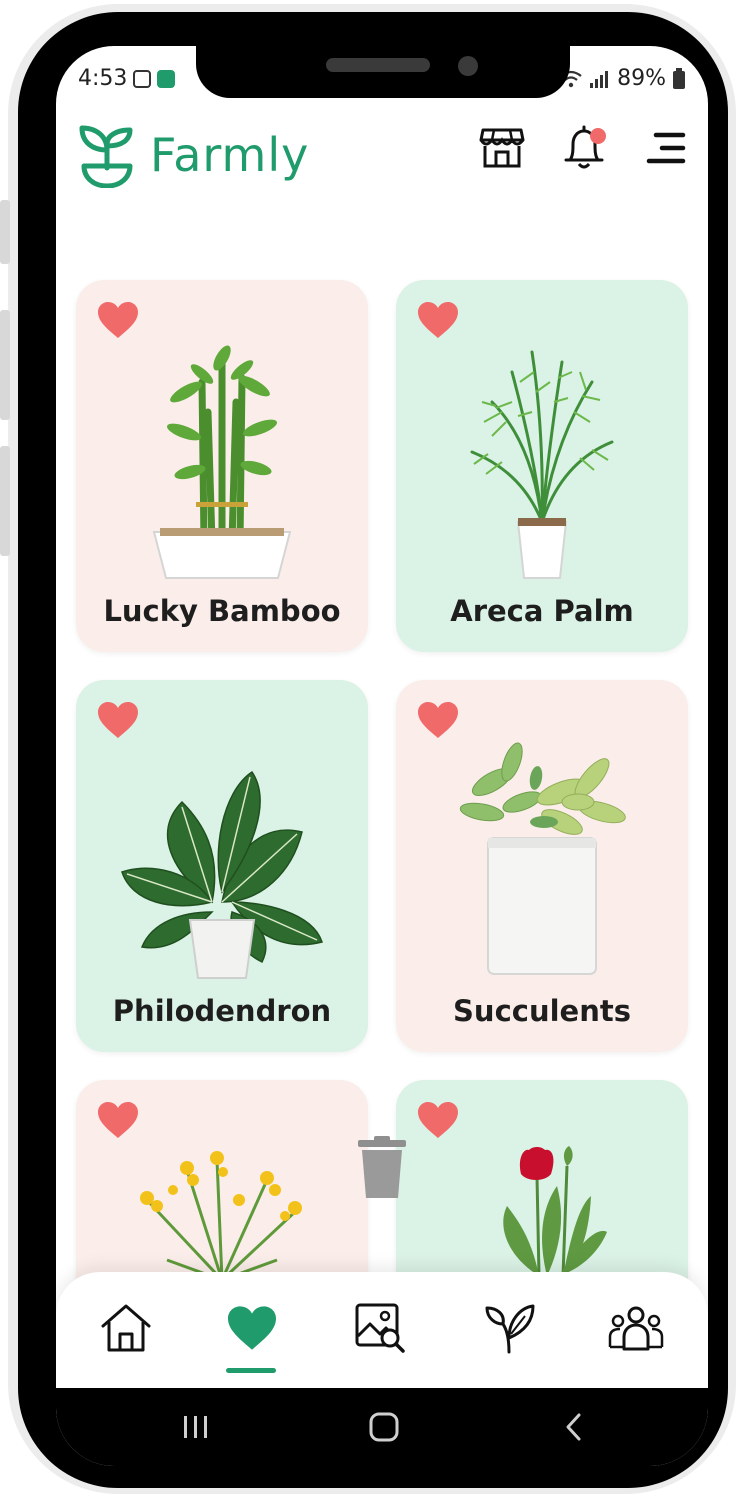 The image size is (746, 1500). I want to click on trash-icon, so click(382, 1168).